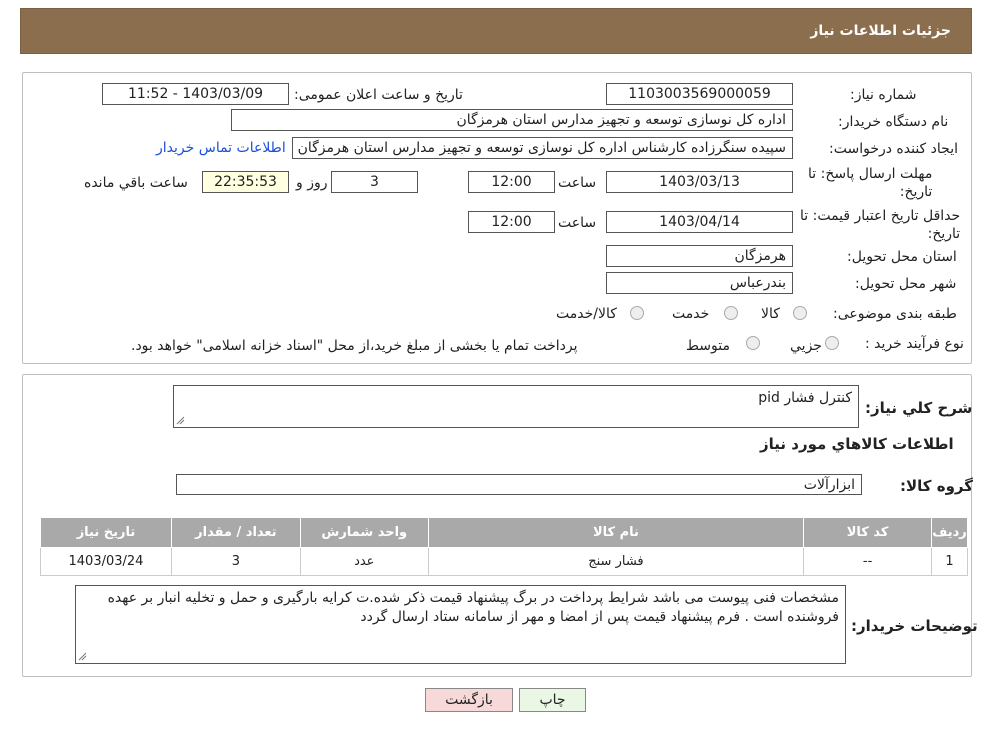 Image resolution: width=985 pixels, height=733 pixels. I want to click on cell-need-date: 1403/03/24, so click(106, 561).